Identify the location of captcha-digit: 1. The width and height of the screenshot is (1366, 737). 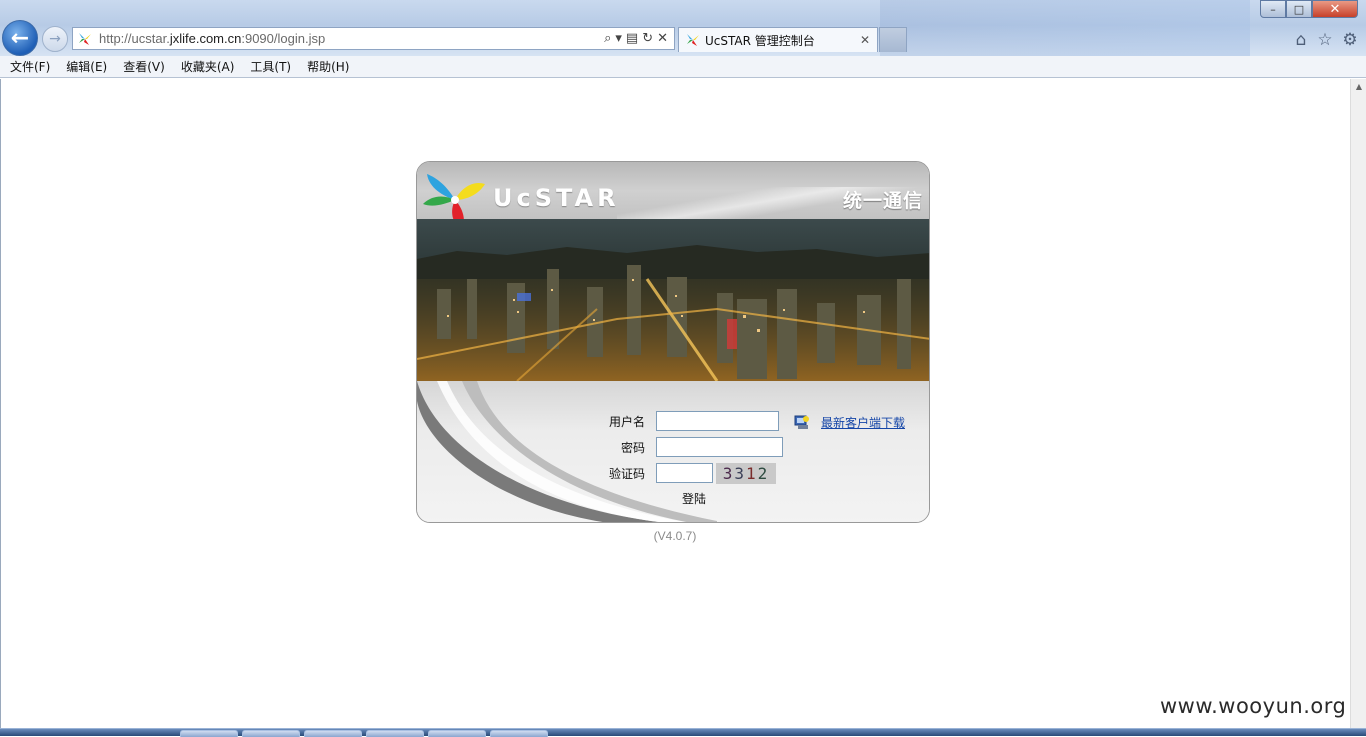
(752, 473).